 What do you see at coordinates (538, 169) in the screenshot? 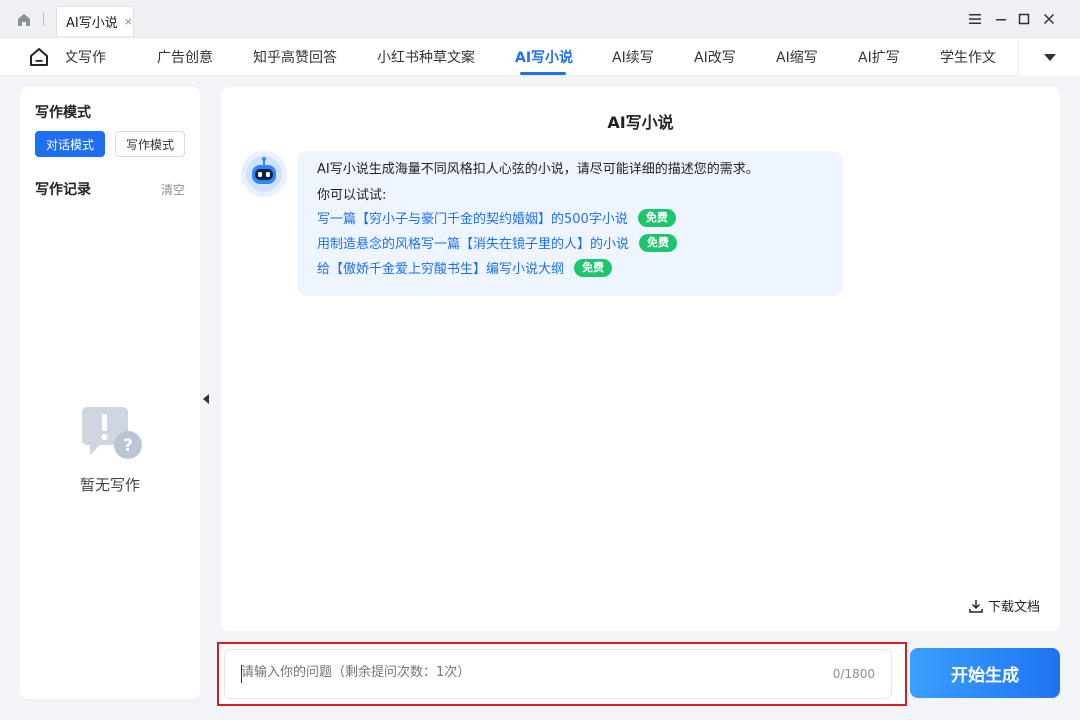
I see `intro-text: AI写小说生成海量不同风格扣人心弦的小说，请尽可能详细的描述您的需求。` at bounding box center [538, 169].